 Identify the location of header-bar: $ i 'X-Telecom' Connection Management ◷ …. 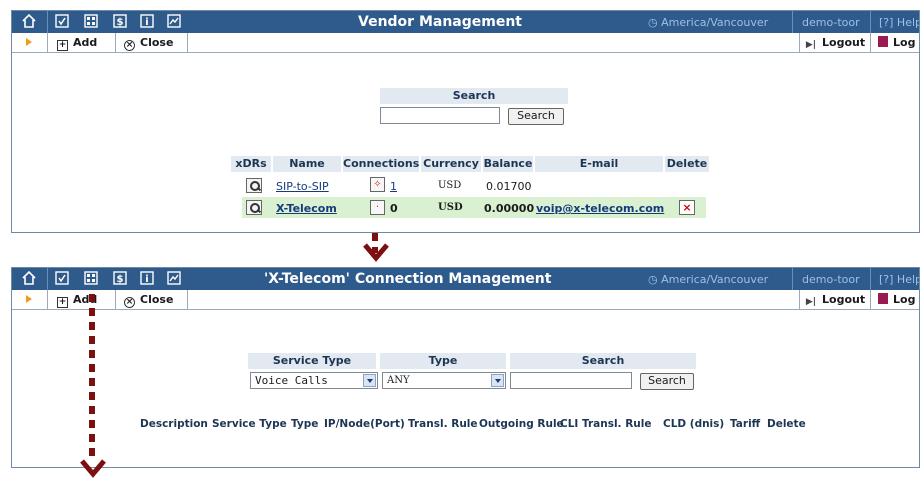
(465, 279).